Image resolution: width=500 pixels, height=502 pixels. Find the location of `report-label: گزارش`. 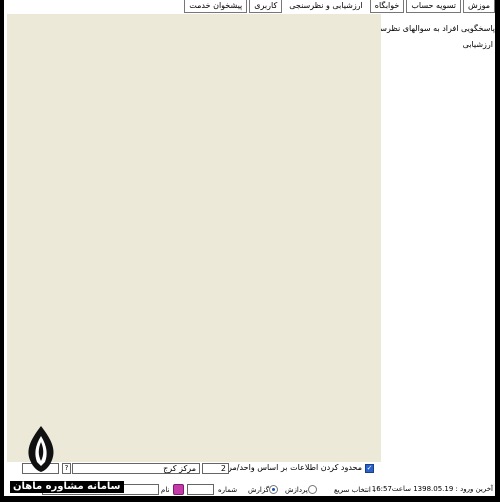

report-label: گزارش is located at coordinates (259, 490).